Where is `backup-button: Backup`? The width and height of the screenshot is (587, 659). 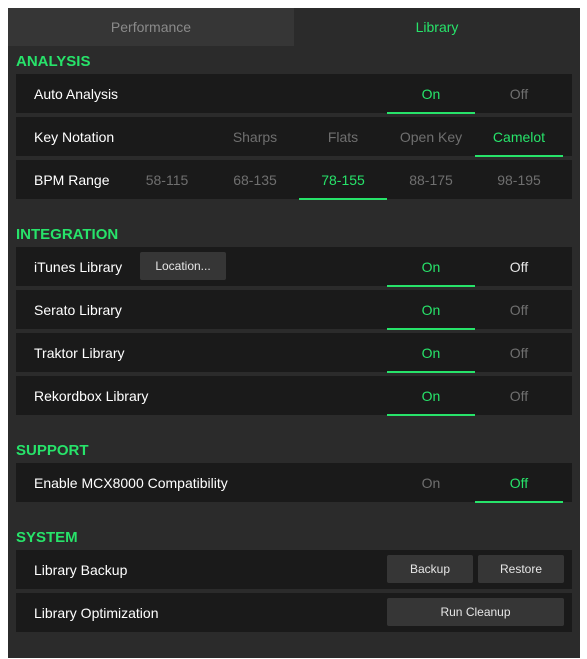 backup-button: Backup is located at coordinates (430, 569).